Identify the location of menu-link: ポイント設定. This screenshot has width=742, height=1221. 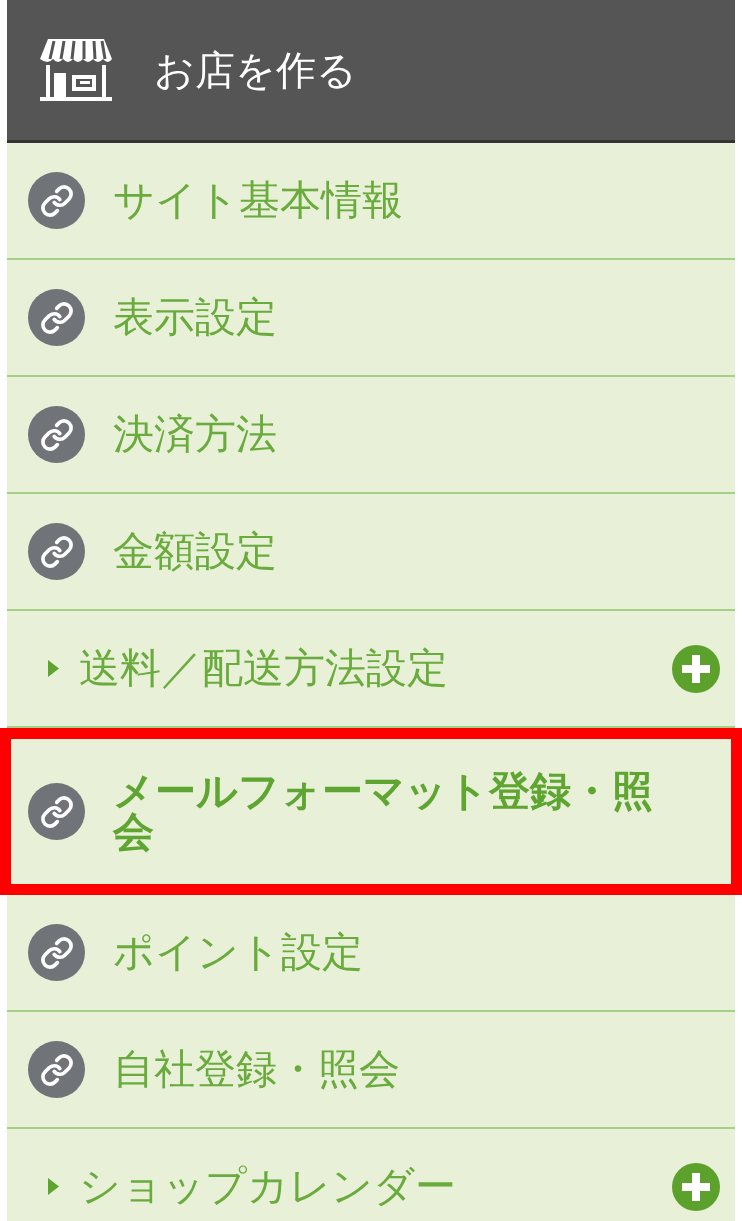
(371, 953).